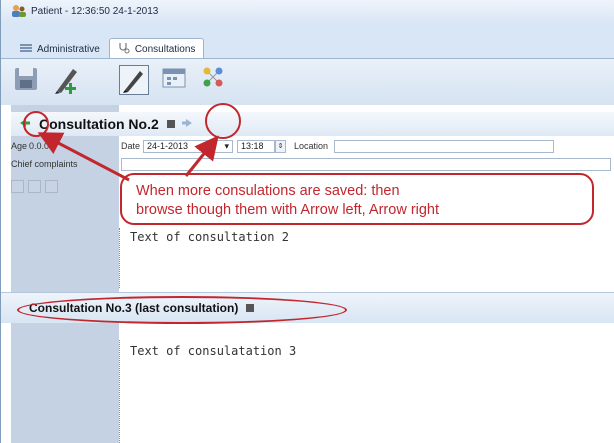 This screenshot has height=443, width=614. I want to click on age-value: 0.0.0, so click(39, 146).